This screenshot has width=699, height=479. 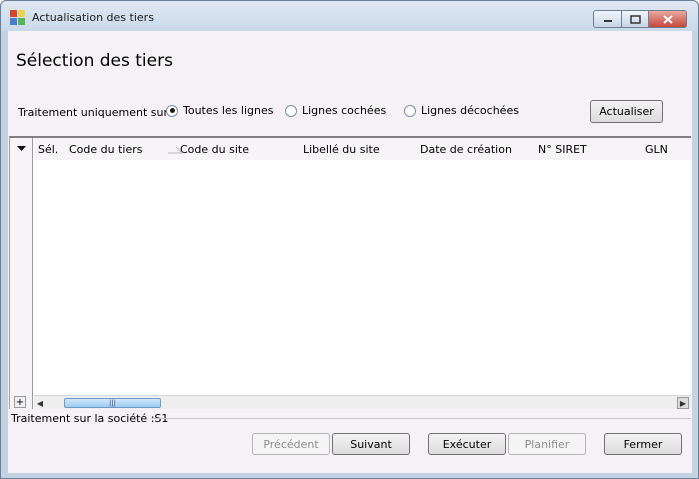 I want to click on column-header-siret: N° SIRET, so click(x=562, y=149).